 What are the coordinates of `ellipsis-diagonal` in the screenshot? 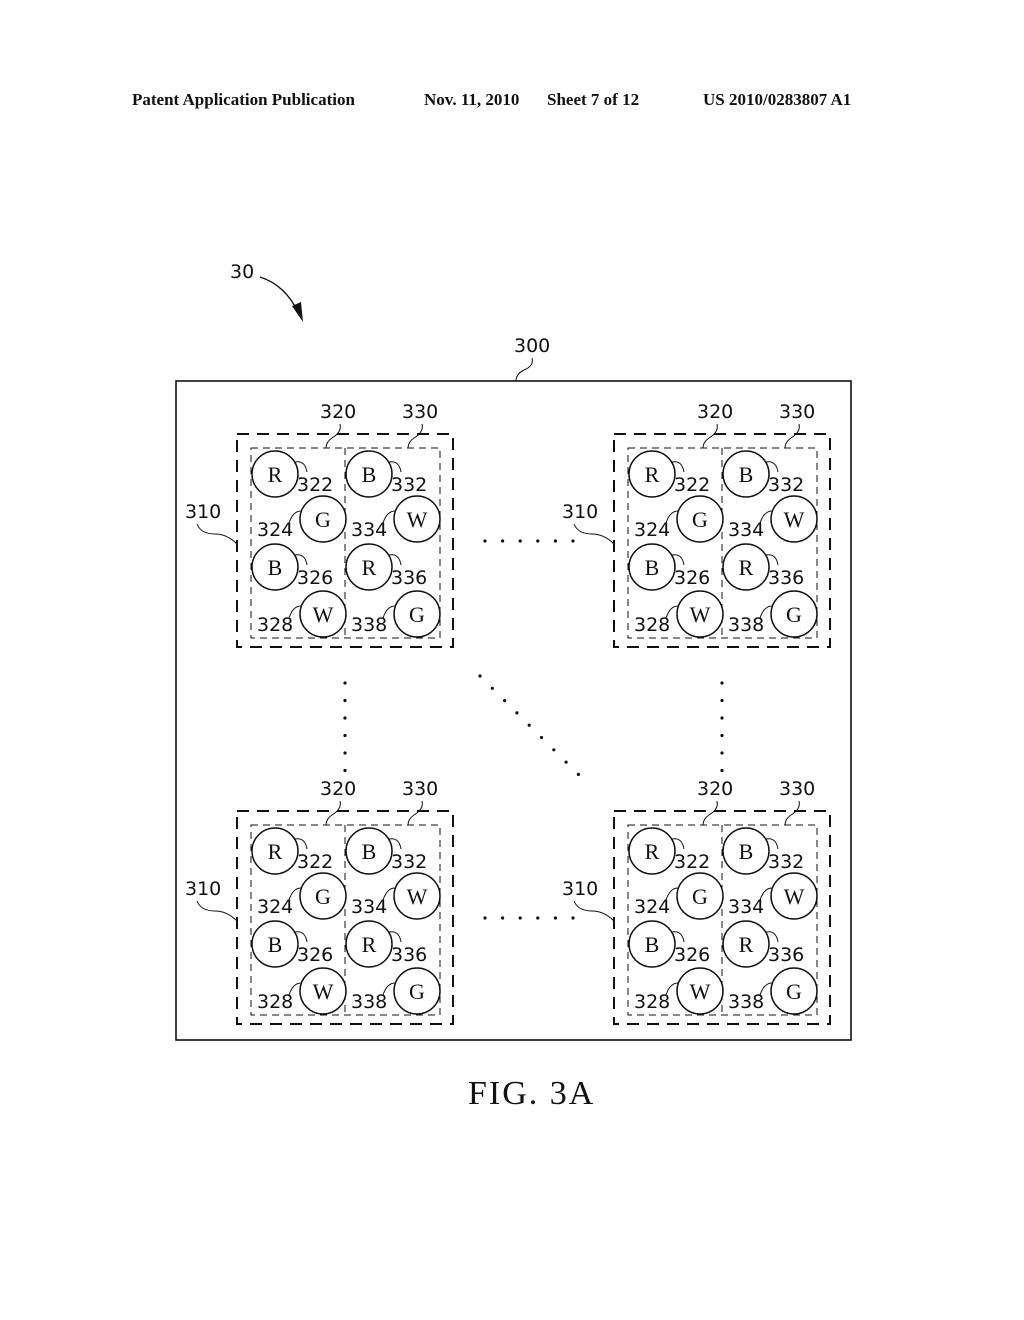 It's located at (529, 725).